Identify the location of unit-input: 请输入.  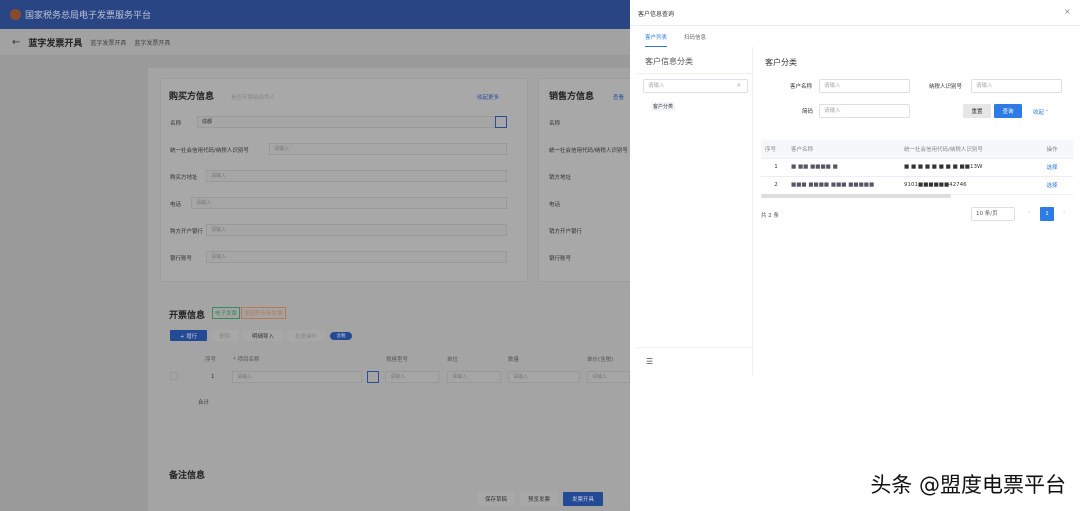
(474, 377).